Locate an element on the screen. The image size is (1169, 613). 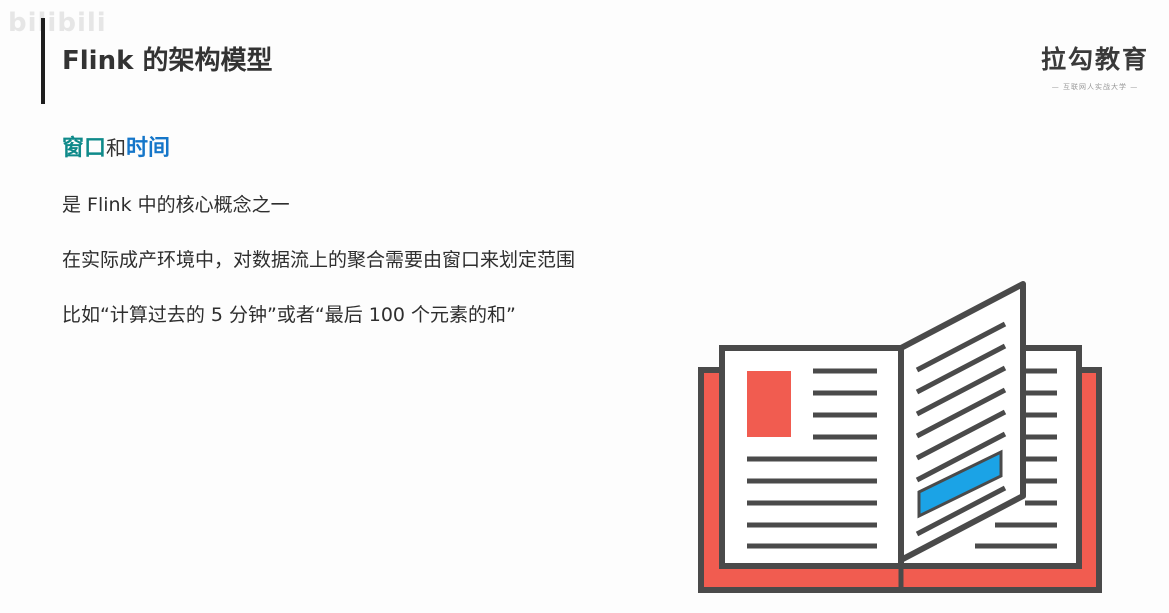
section-heading: 窗口和时间 is located at coordinates (116, 146).